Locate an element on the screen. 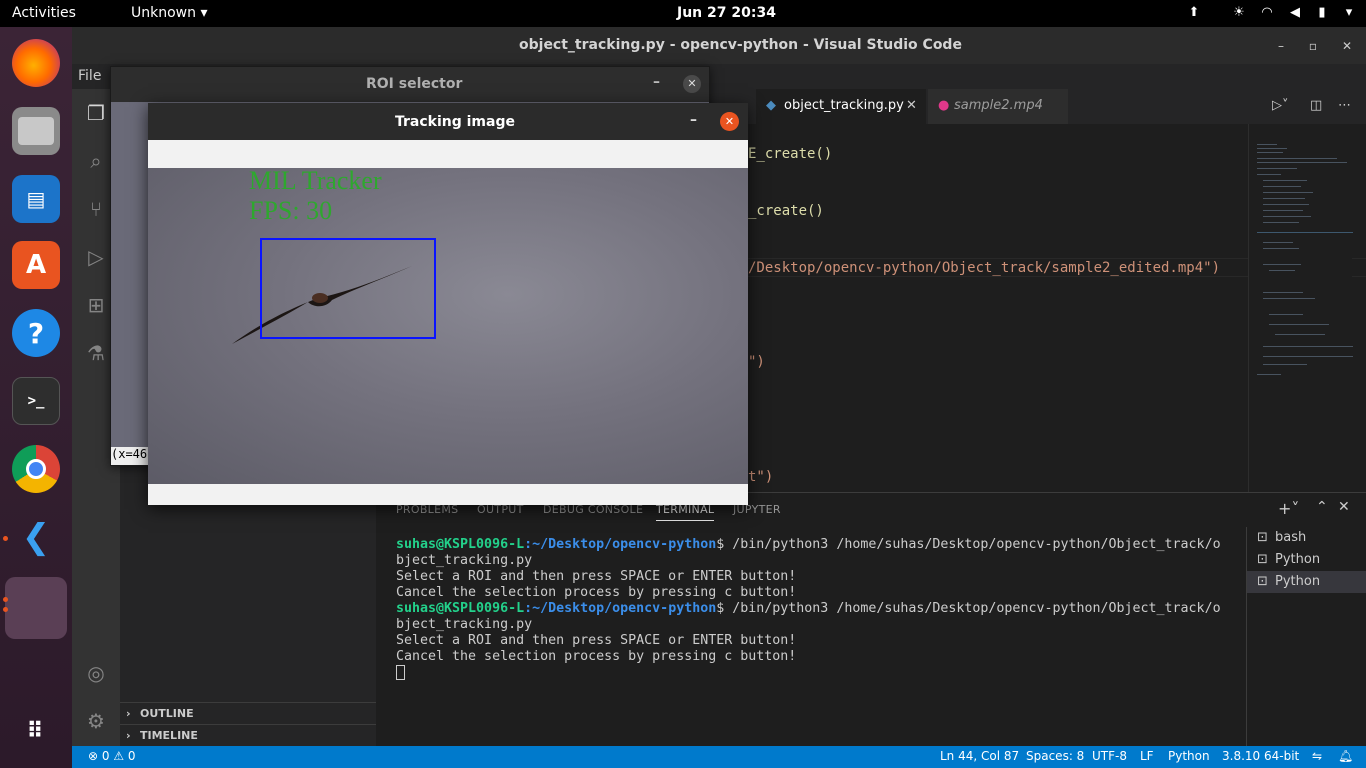 The height and width of the screenshot is (768, 1366). show-applications-icon: ⠿ is located at coordinates (36, 731).